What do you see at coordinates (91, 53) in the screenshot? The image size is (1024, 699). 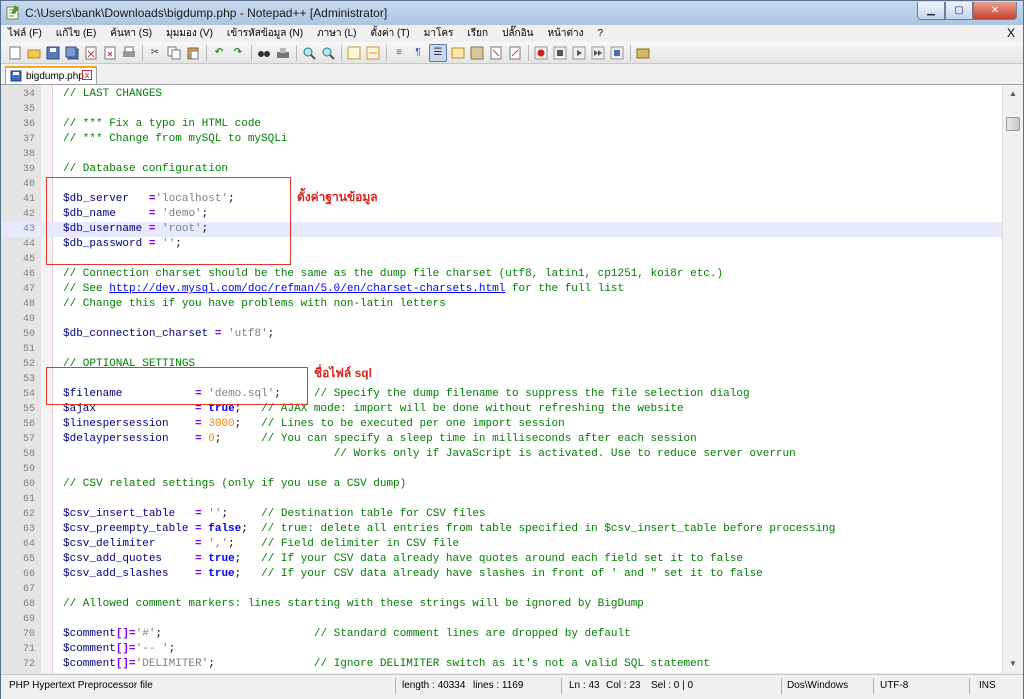 I see `close-file-icon` at bounding box center [91, 53].